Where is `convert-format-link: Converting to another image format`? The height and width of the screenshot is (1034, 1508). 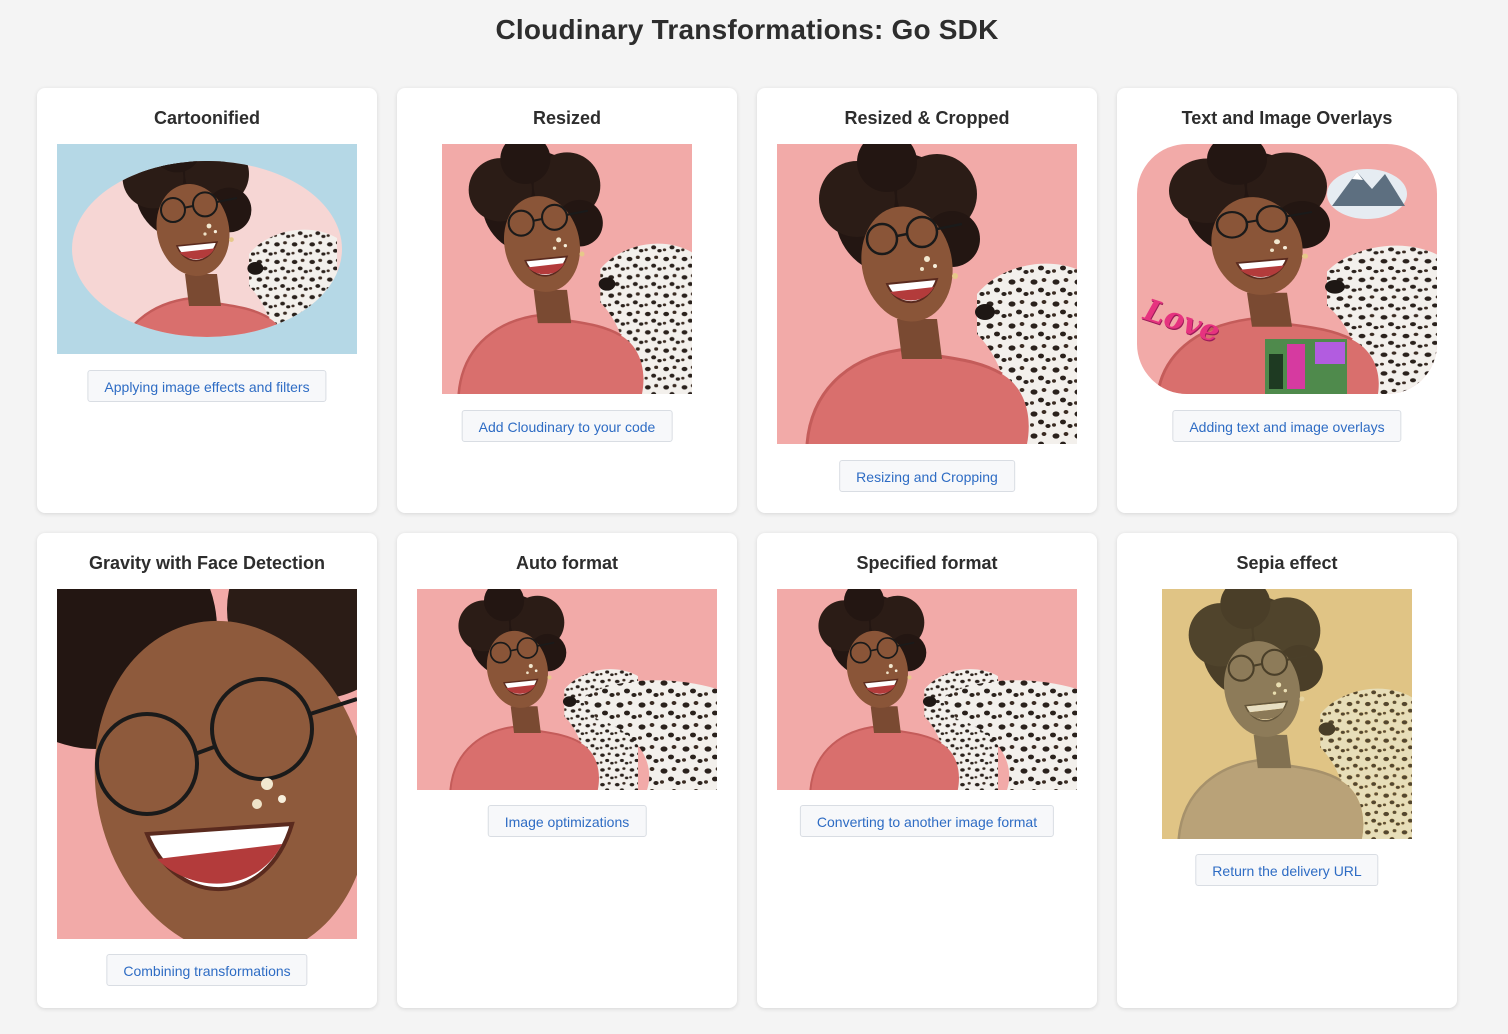
convert-format-link: Converting to another image format is located at coordinates (927, 821).